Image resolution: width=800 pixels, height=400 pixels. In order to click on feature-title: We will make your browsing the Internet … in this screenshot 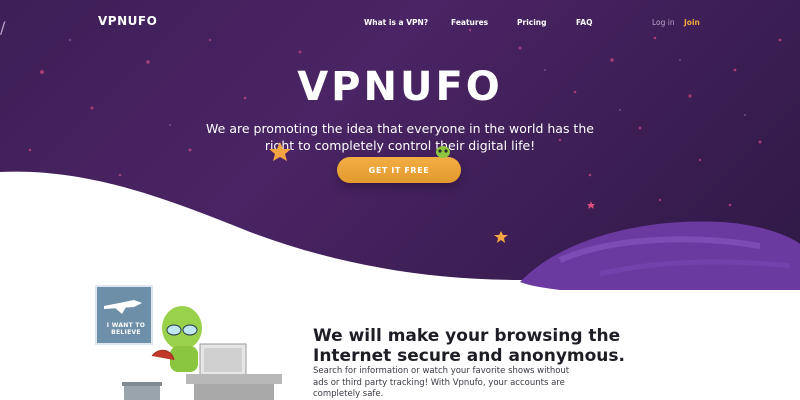, I will do `click(469, 346)`.